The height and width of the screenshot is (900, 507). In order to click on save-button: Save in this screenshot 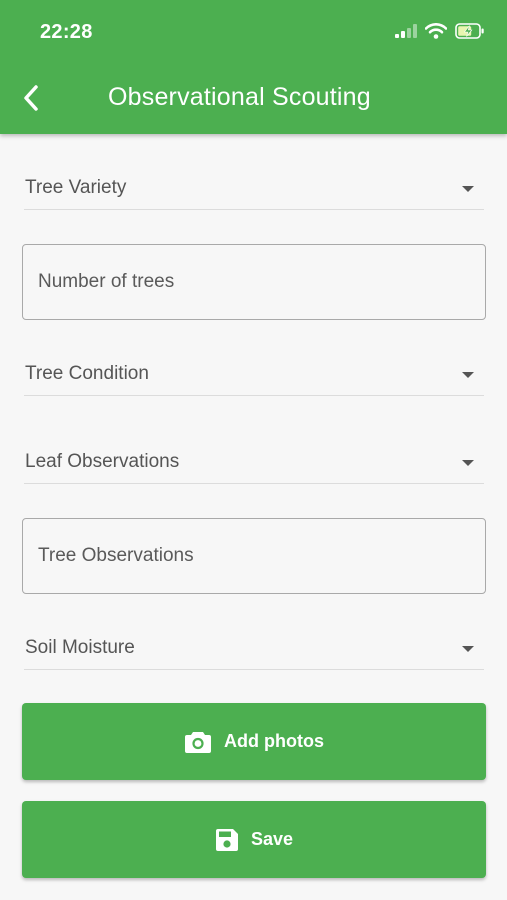, I will do `click(254, 839)`.